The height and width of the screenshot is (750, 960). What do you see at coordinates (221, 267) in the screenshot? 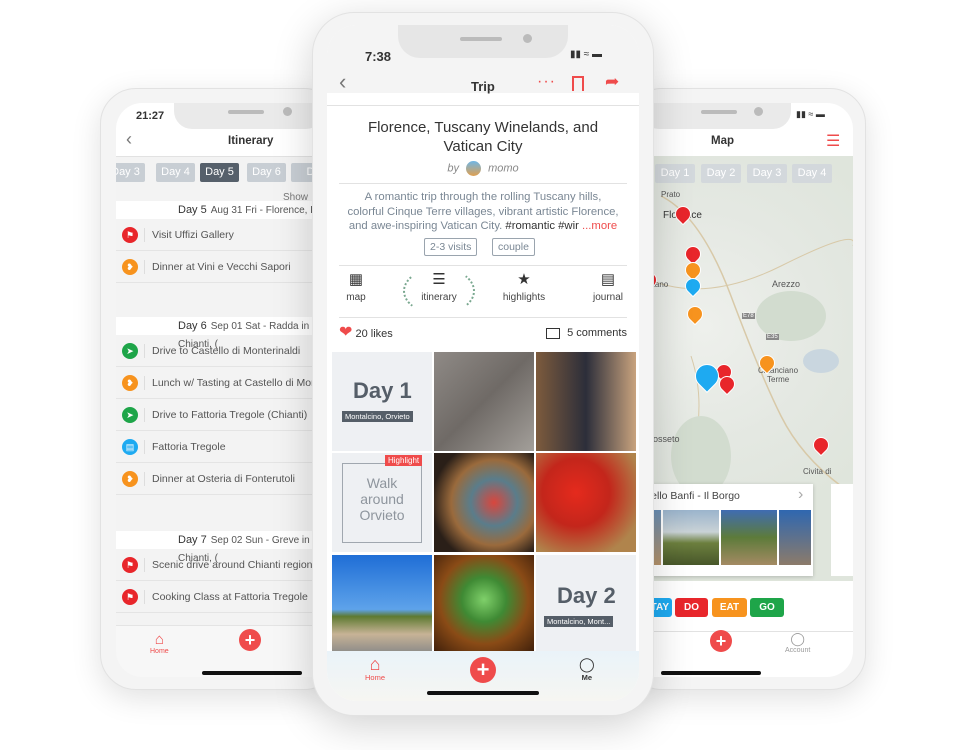
I see `item-label: Dinner at Vini e Vecchi Sapori` at bounding box center [221, 267].